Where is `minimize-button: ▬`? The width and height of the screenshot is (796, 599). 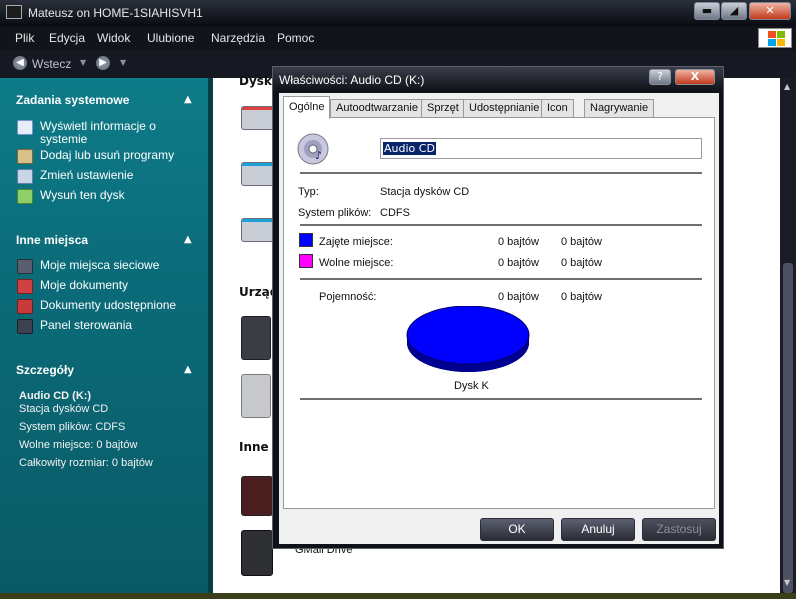 minimize-button: ▬ is located at coordinates (707, 11).